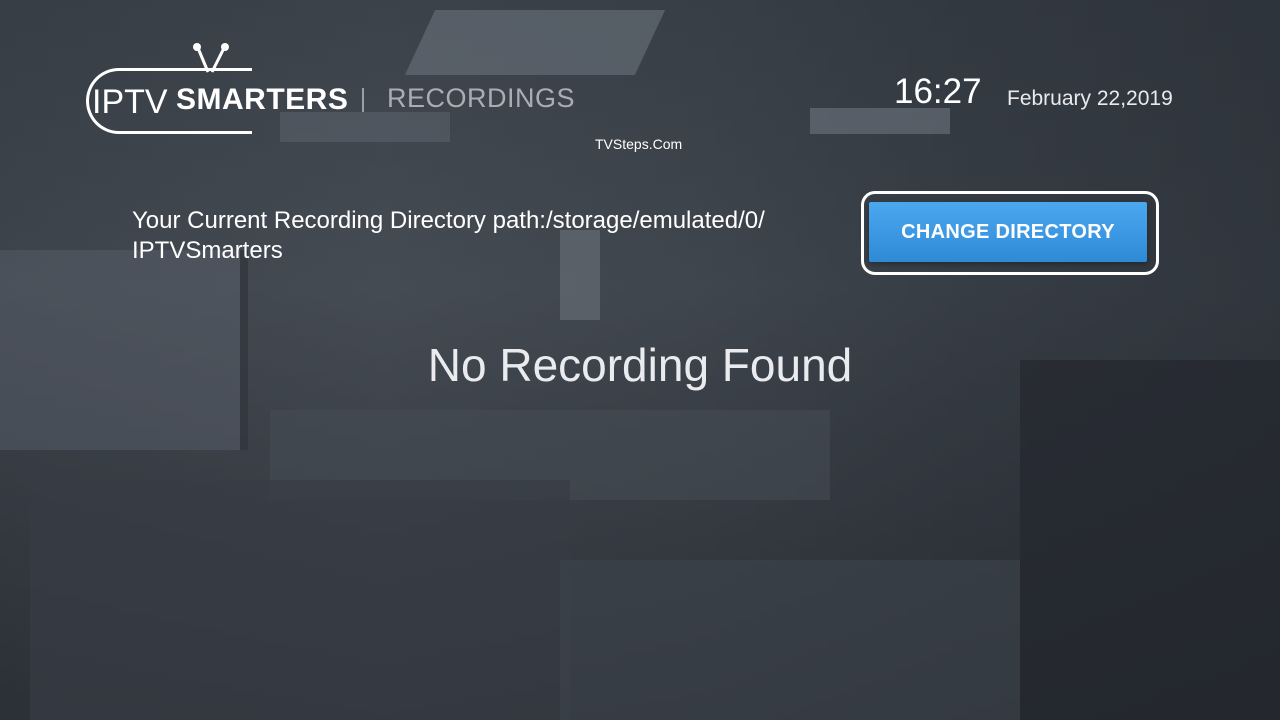  I want to click on change-directory-button: CHANGE DIRECTORY, so click(1008, 232).